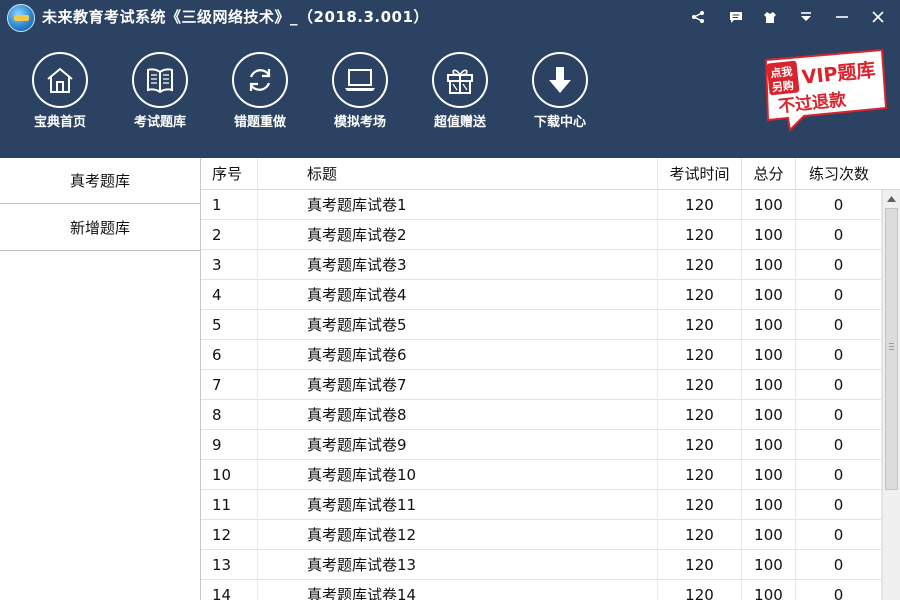 The width and height of the screenshot is (900, 600). Describe the element at coordinates (229, 385) in the screenshot. I see `row-index: 7` at that location.